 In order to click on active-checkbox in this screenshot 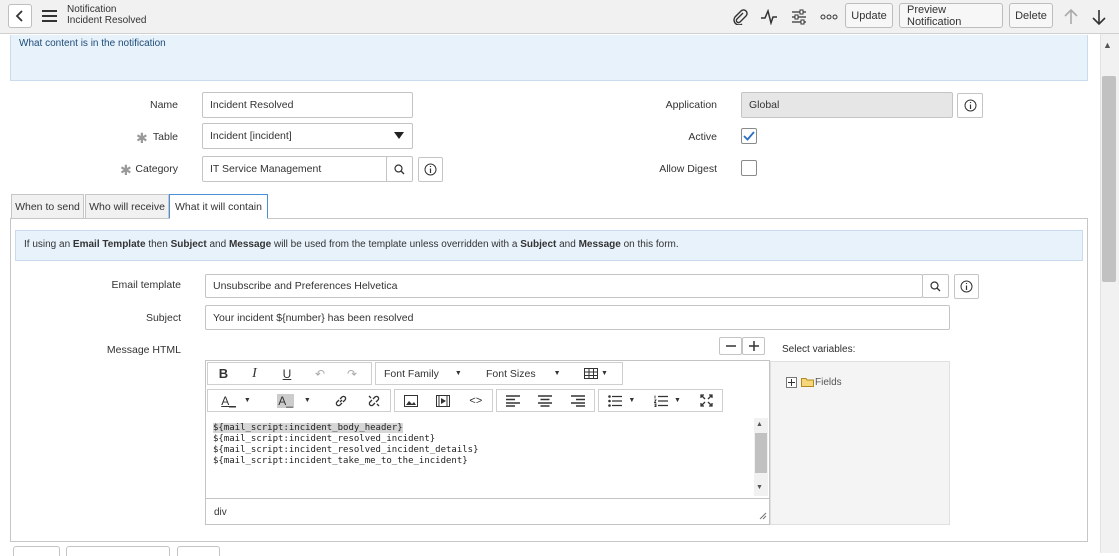, I will do `click(749, 136)`.